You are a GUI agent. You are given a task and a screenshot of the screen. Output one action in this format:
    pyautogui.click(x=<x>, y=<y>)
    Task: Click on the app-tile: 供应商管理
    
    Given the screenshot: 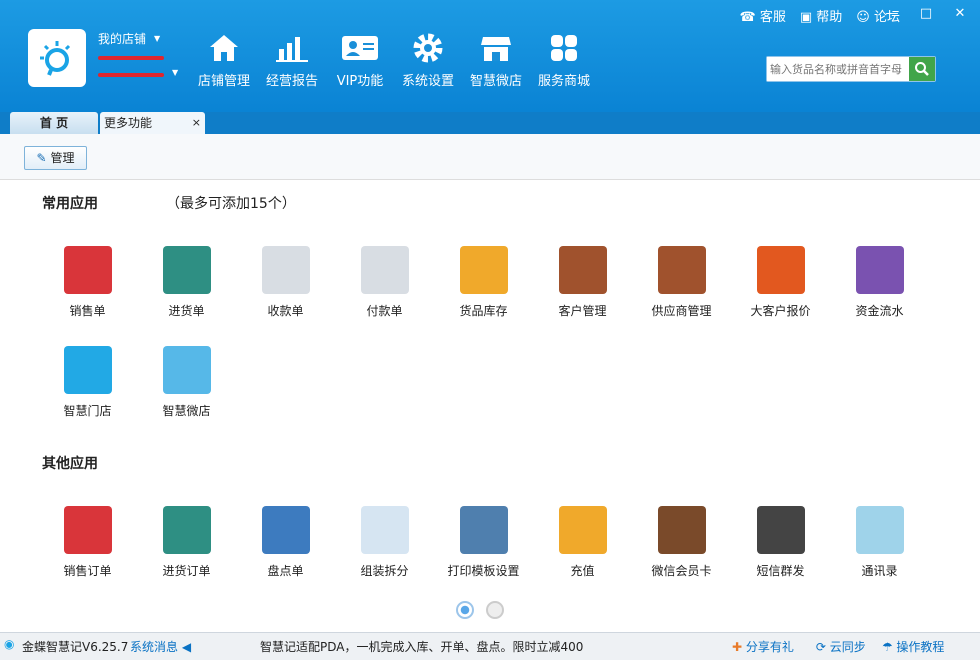 What is the action you would take?
    pyautogui.click(x=681, y=296)
    